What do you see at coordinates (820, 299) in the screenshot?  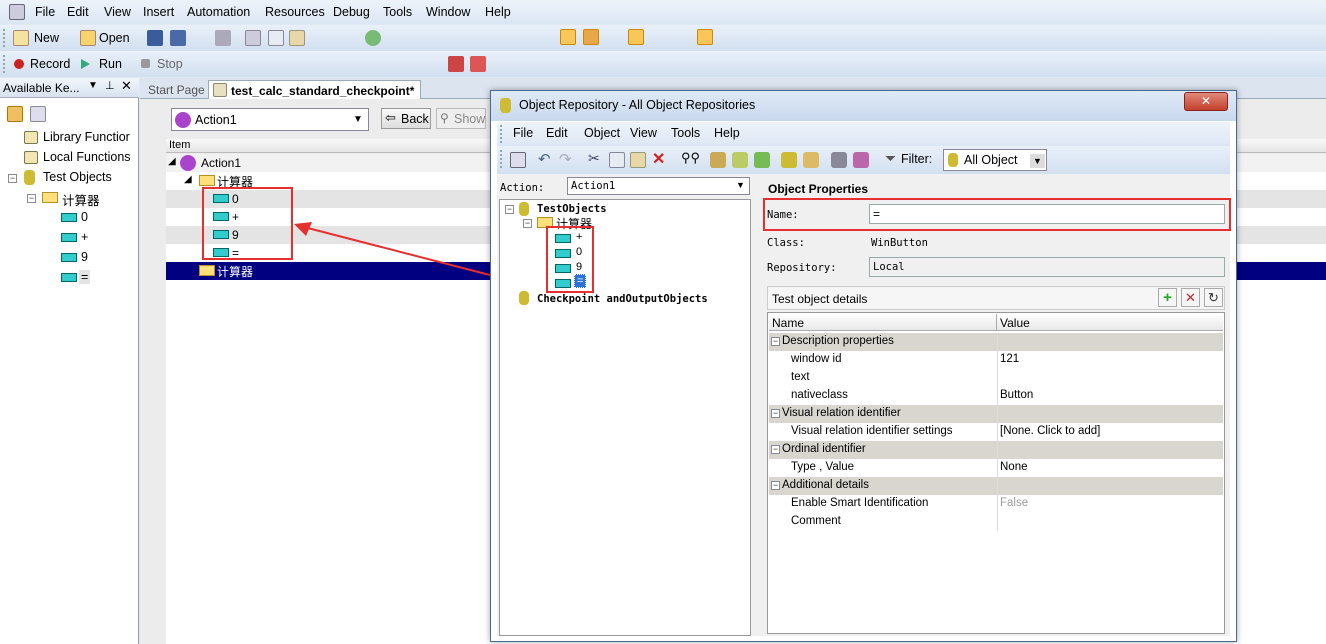 I see `details-title: Test object details` at bounding box center [820, 299].